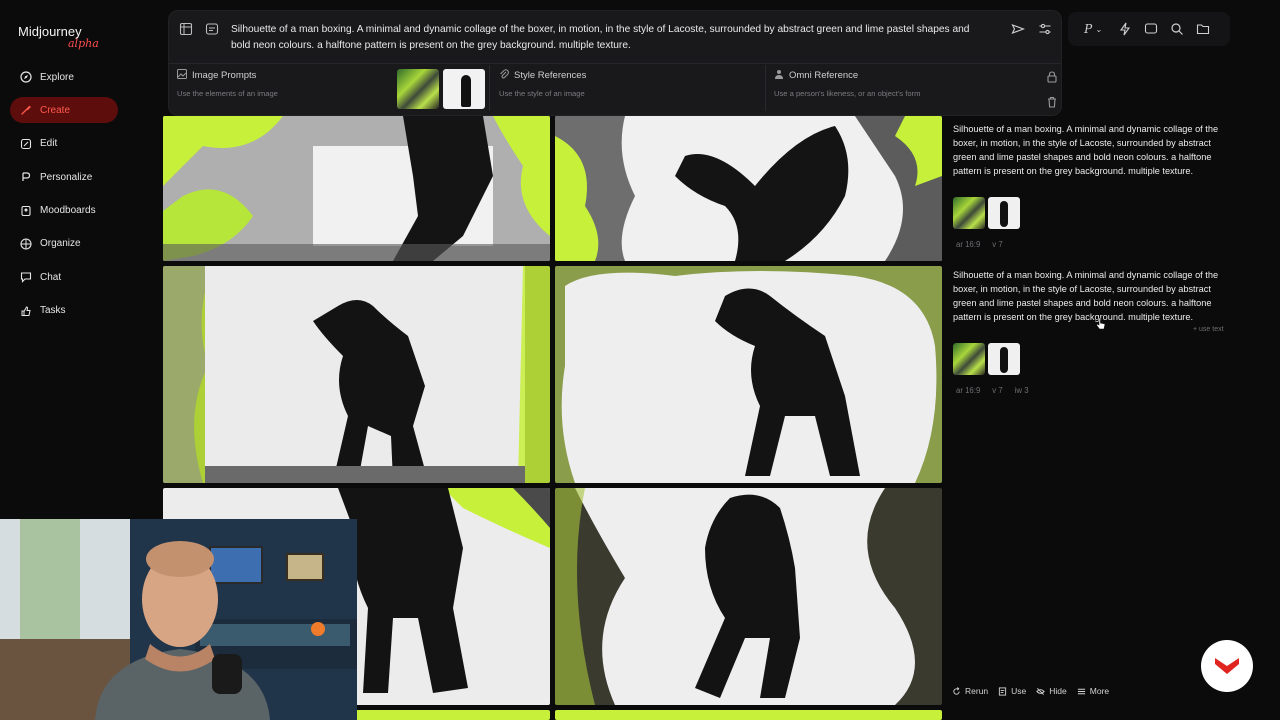 This screenshot has width=1280, height=720. Describe the element at coordinates (1041, 691) in the screenshot. I see `eye-off-icon` at that location.